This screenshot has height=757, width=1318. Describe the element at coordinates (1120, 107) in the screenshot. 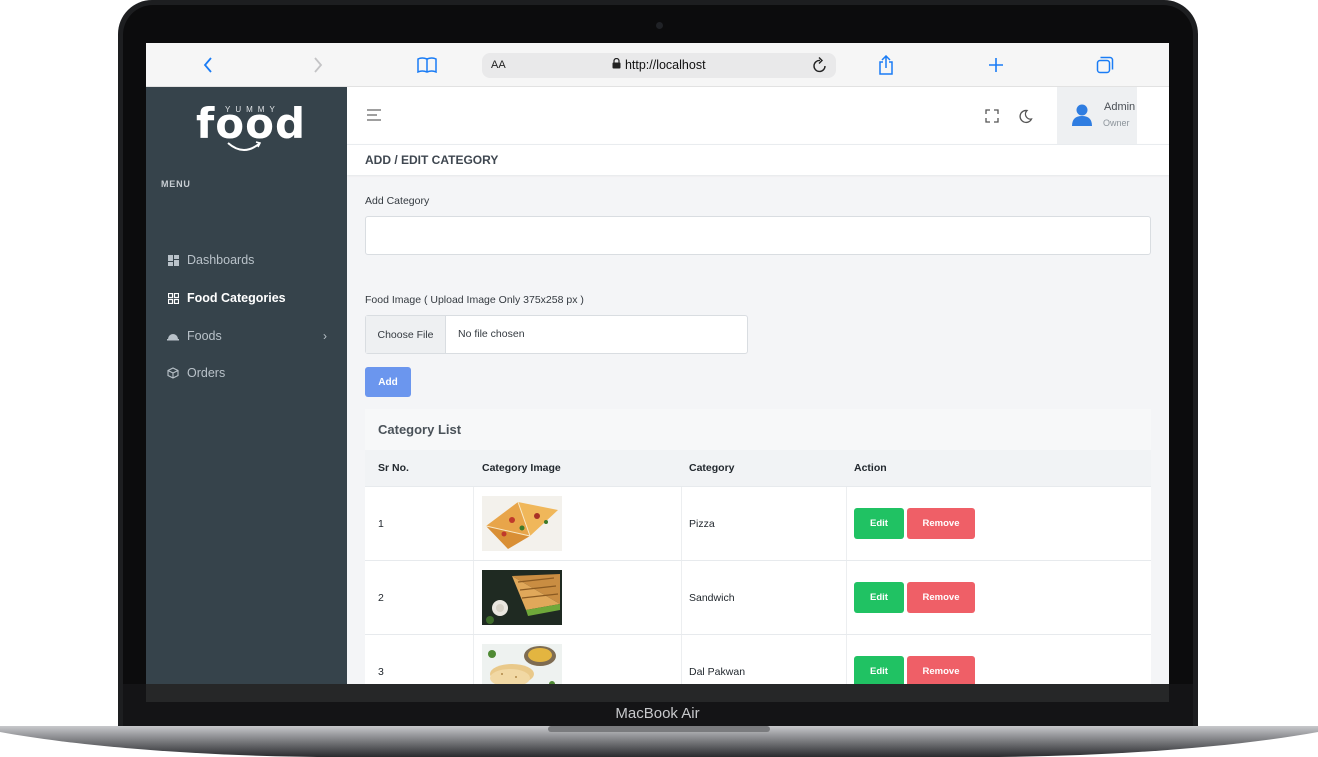

I see `user-name: Admin` at that location.